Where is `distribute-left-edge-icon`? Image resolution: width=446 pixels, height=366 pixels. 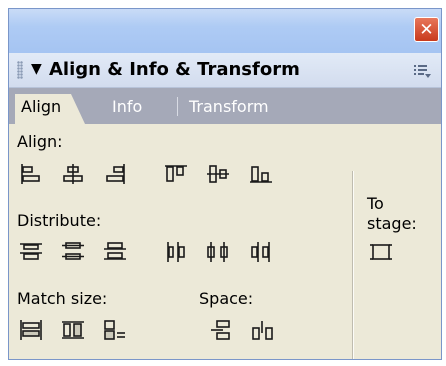 distribute-left-edge-icon is located at coordinates (176, 252).